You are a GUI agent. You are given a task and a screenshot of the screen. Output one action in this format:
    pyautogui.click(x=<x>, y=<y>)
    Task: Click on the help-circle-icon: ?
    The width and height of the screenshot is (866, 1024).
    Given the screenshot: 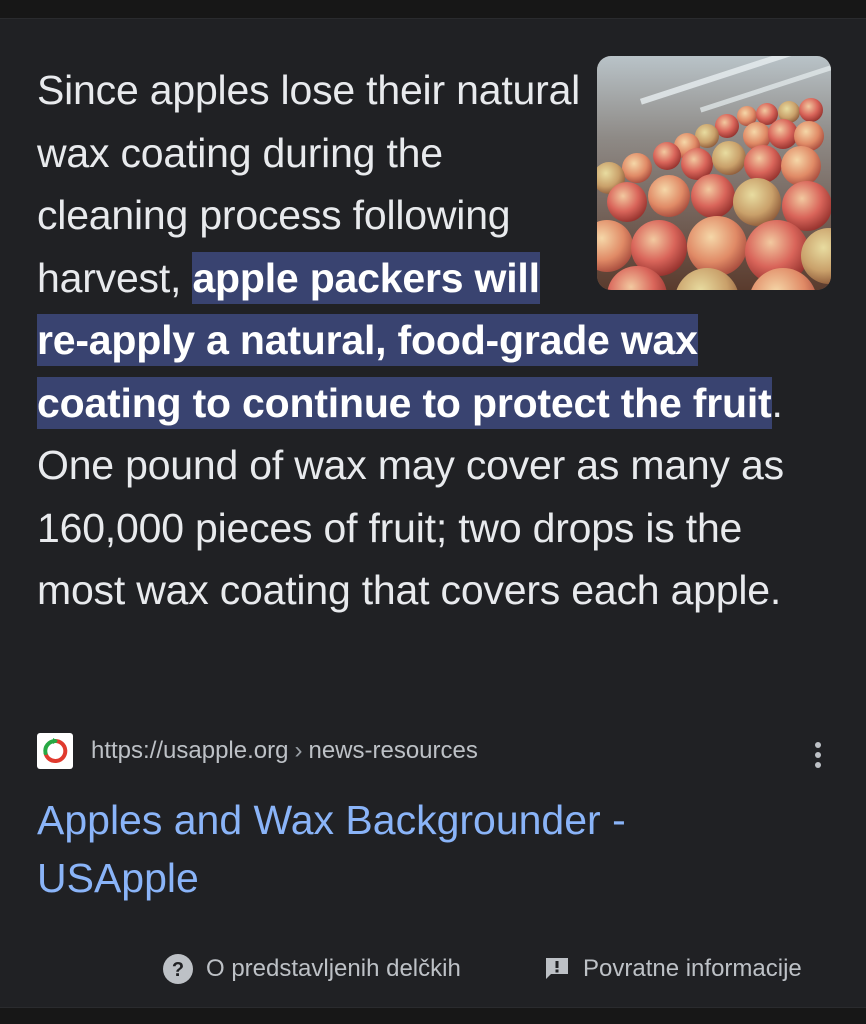 What is the action you would take?
    pyautogui.click(x=178, y=969)
    